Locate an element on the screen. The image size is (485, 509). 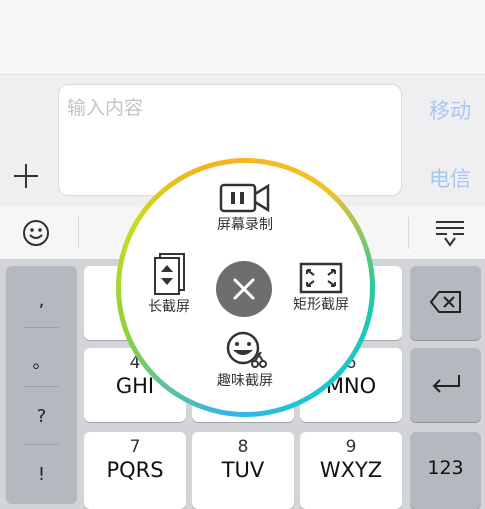
rect-screenshot-option: 矩形截屏 is located at coordinates (321, 288).